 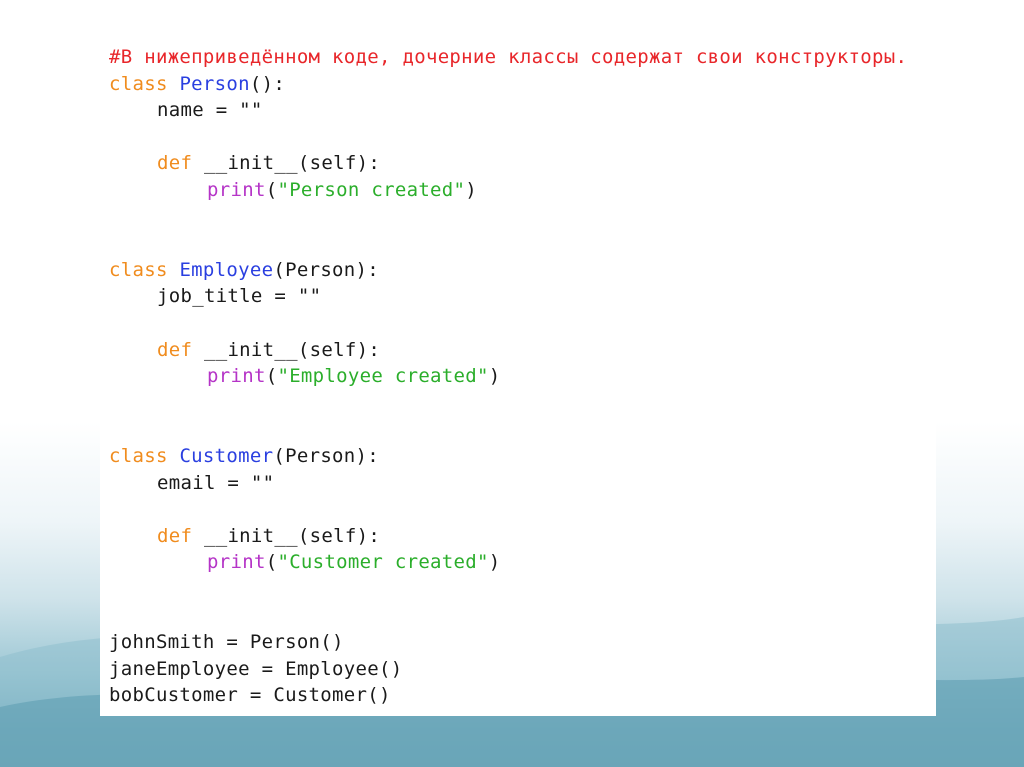 What do you see at coordinates (214, 83) in the screenshot?
I see `class-name: Person` at bounding box center [214, 83].